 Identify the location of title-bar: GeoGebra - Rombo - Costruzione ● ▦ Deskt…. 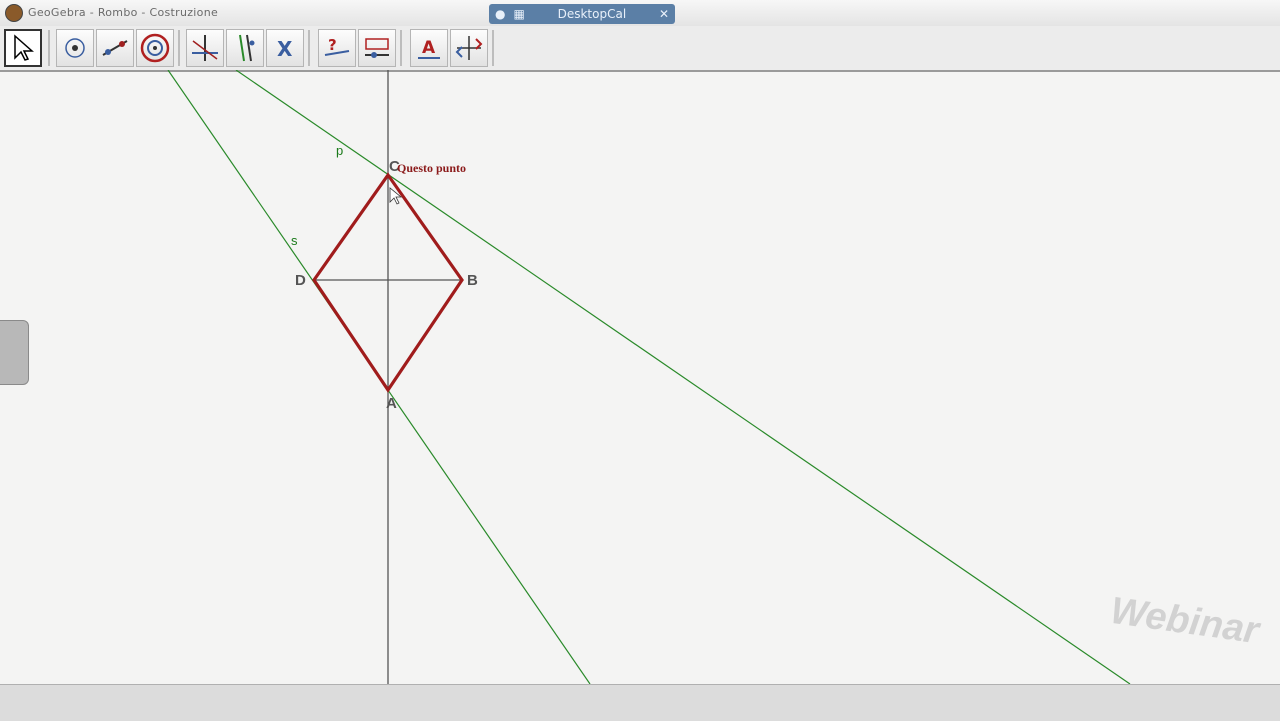
(640, 13).